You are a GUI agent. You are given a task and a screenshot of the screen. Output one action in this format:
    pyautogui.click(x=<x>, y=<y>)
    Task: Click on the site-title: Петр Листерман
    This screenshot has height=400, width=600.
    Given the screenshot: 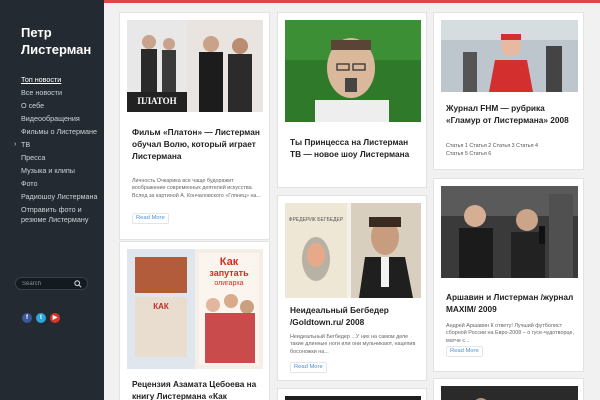 What is the action you would take?
    pyautogui.click(x=61, y=41)
    